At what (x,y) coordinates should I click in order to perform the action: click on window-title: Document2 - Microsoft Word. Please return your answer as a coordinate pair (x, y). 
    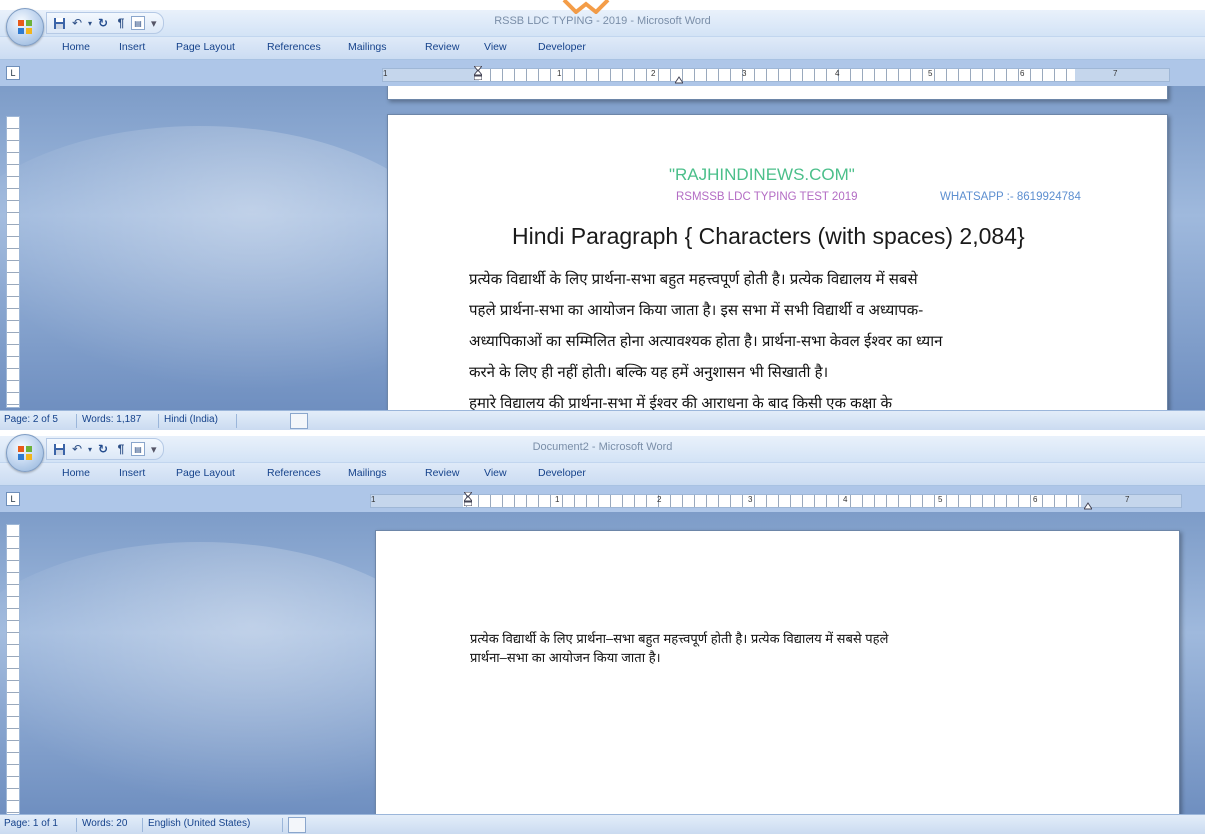
    Looking at the image, I should click on (602, 447).